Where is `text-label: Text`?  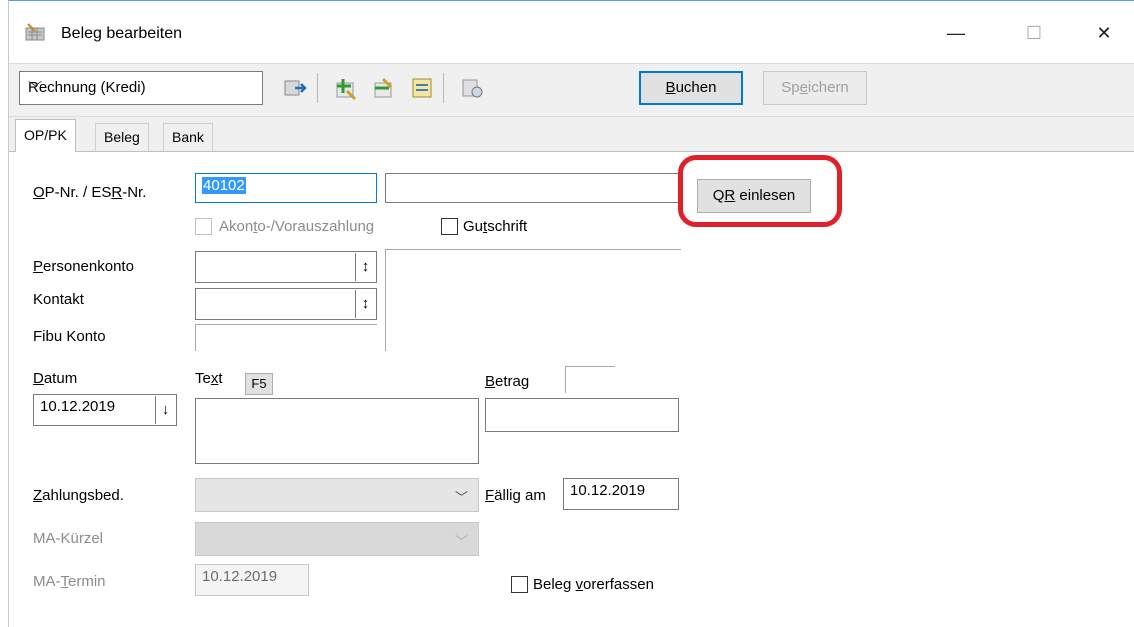 text-label: Text is located at coordinates (209, 378).